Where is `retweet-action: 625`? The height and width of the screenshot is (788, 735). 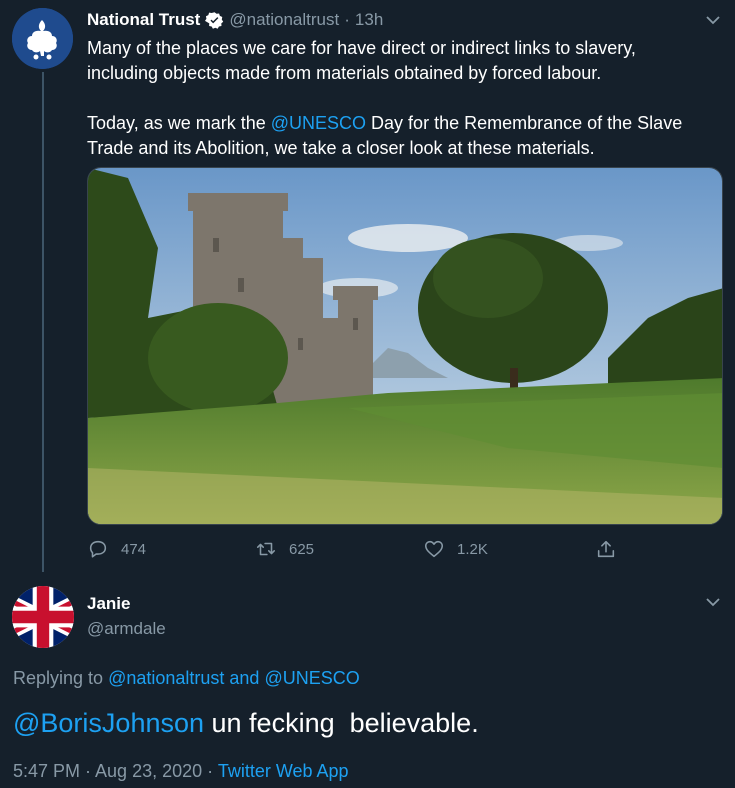
retweet-action: 625 is located at coordinates (284, 549).